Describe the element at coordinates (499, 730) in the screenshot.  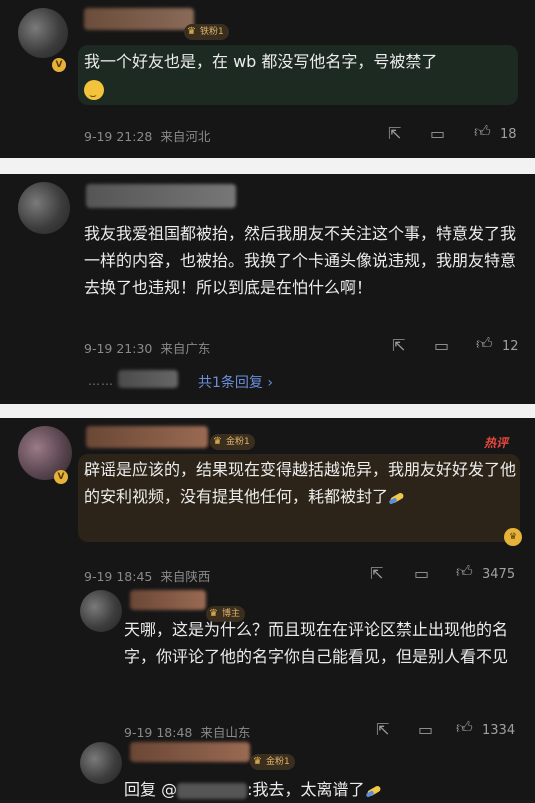
I see `like-count: 1334` at that location.